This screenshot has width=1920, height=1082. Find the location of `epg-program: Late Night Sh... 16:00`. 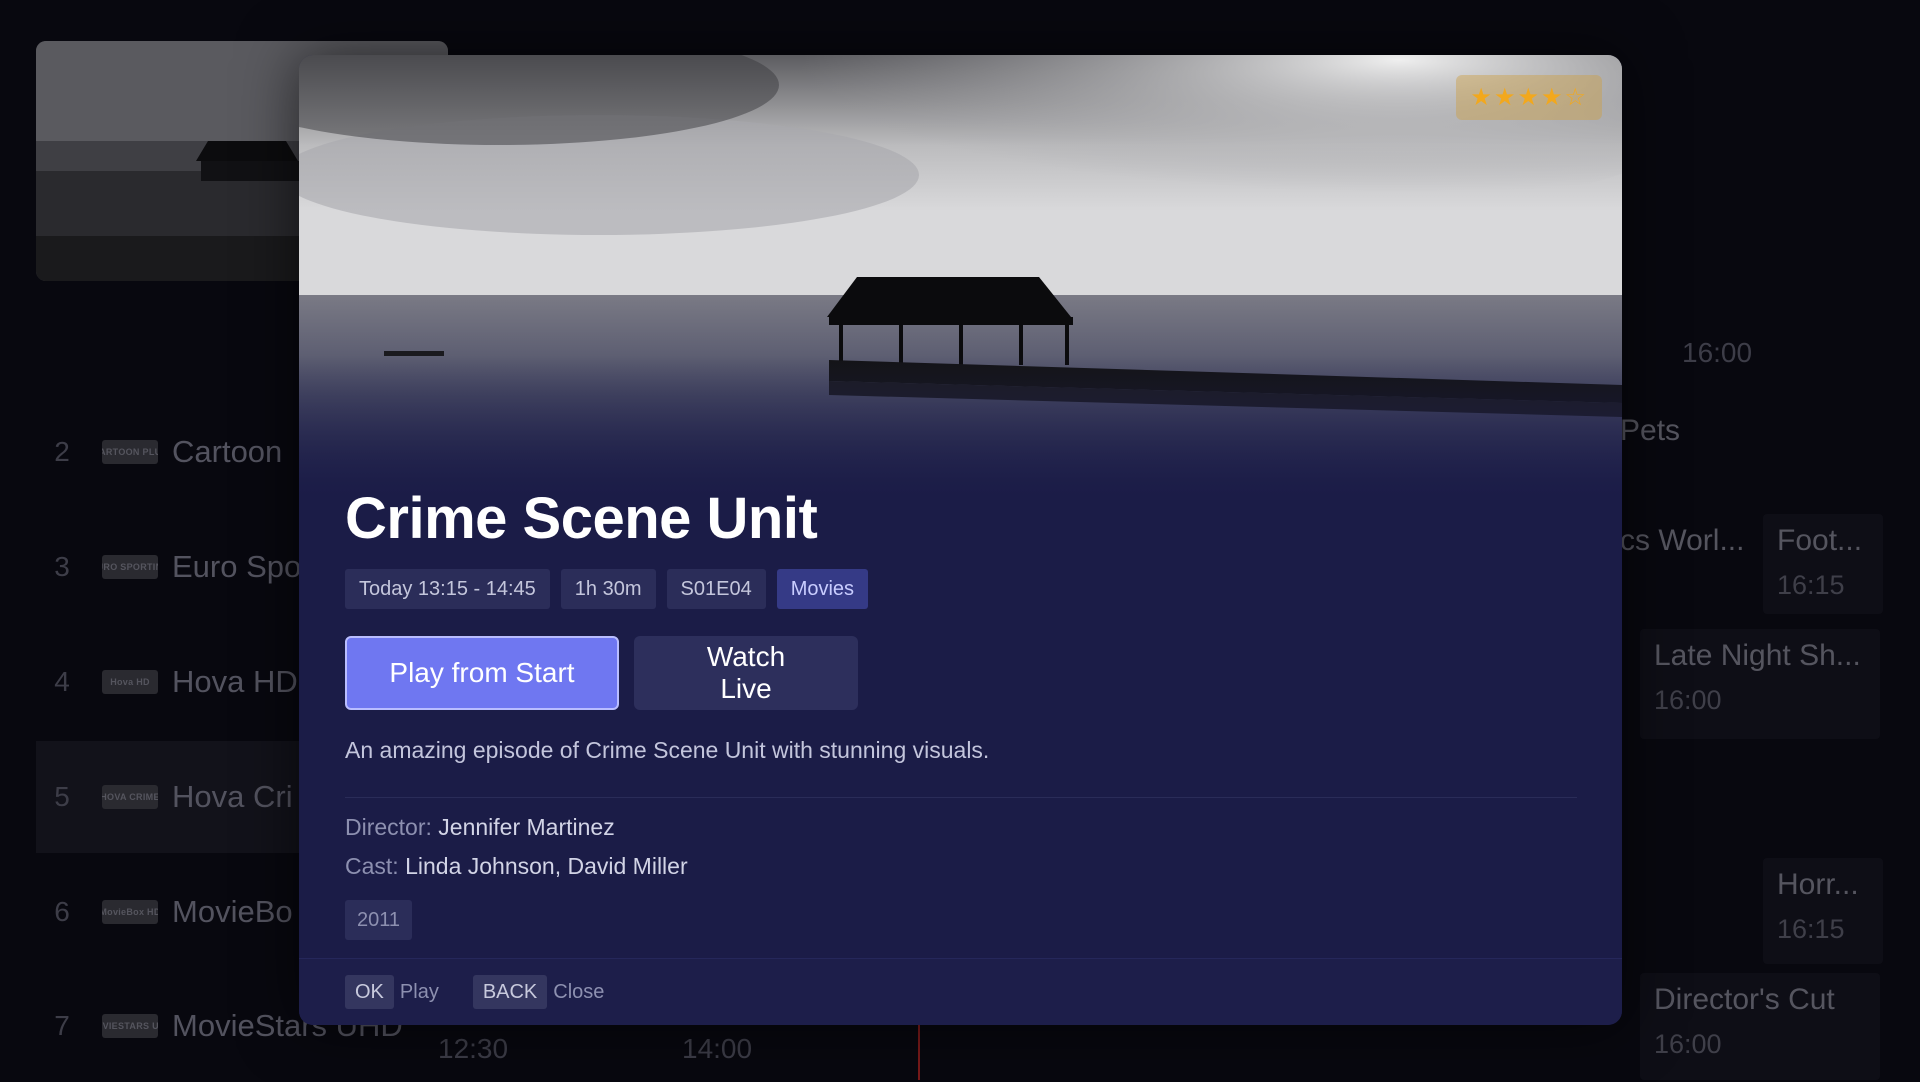

epg-program: Late Night Sh... 16:00 is located at coordinates (1760, 684).